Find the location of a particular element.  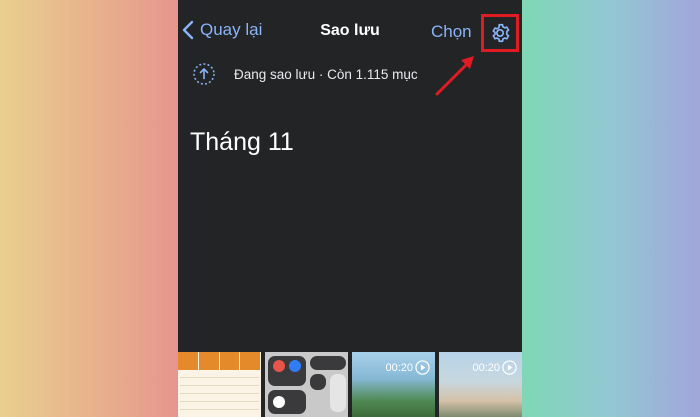

backup-status-row: Đang sao lưu · Còn 1.115 mục is located at coordinates (305, 74).